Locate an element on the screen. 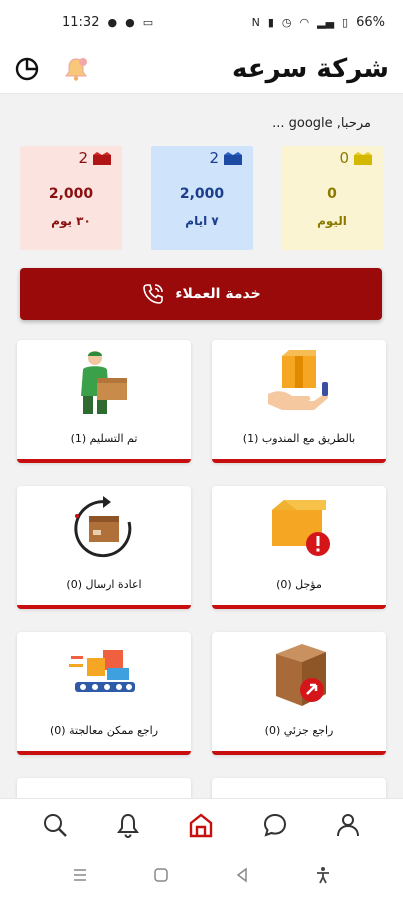  recent-apps-icon is located at coordinates (80, 875).